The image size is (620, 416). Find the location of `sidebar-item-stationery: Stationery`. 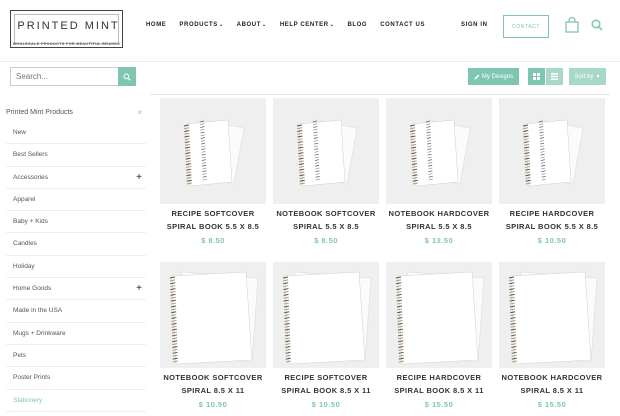

sidebar-item-stationery: Stationery is located at coordinates (76, 401).